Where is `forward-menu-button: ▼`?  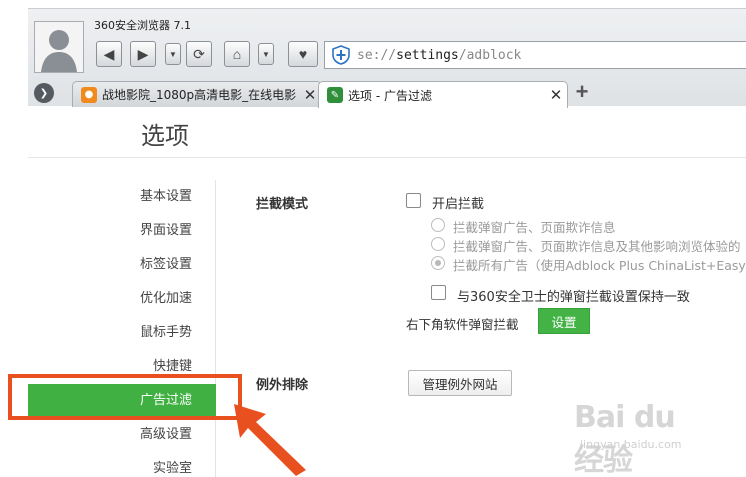
forward-menu-button: ▼ is located at coordinates (173, 54).